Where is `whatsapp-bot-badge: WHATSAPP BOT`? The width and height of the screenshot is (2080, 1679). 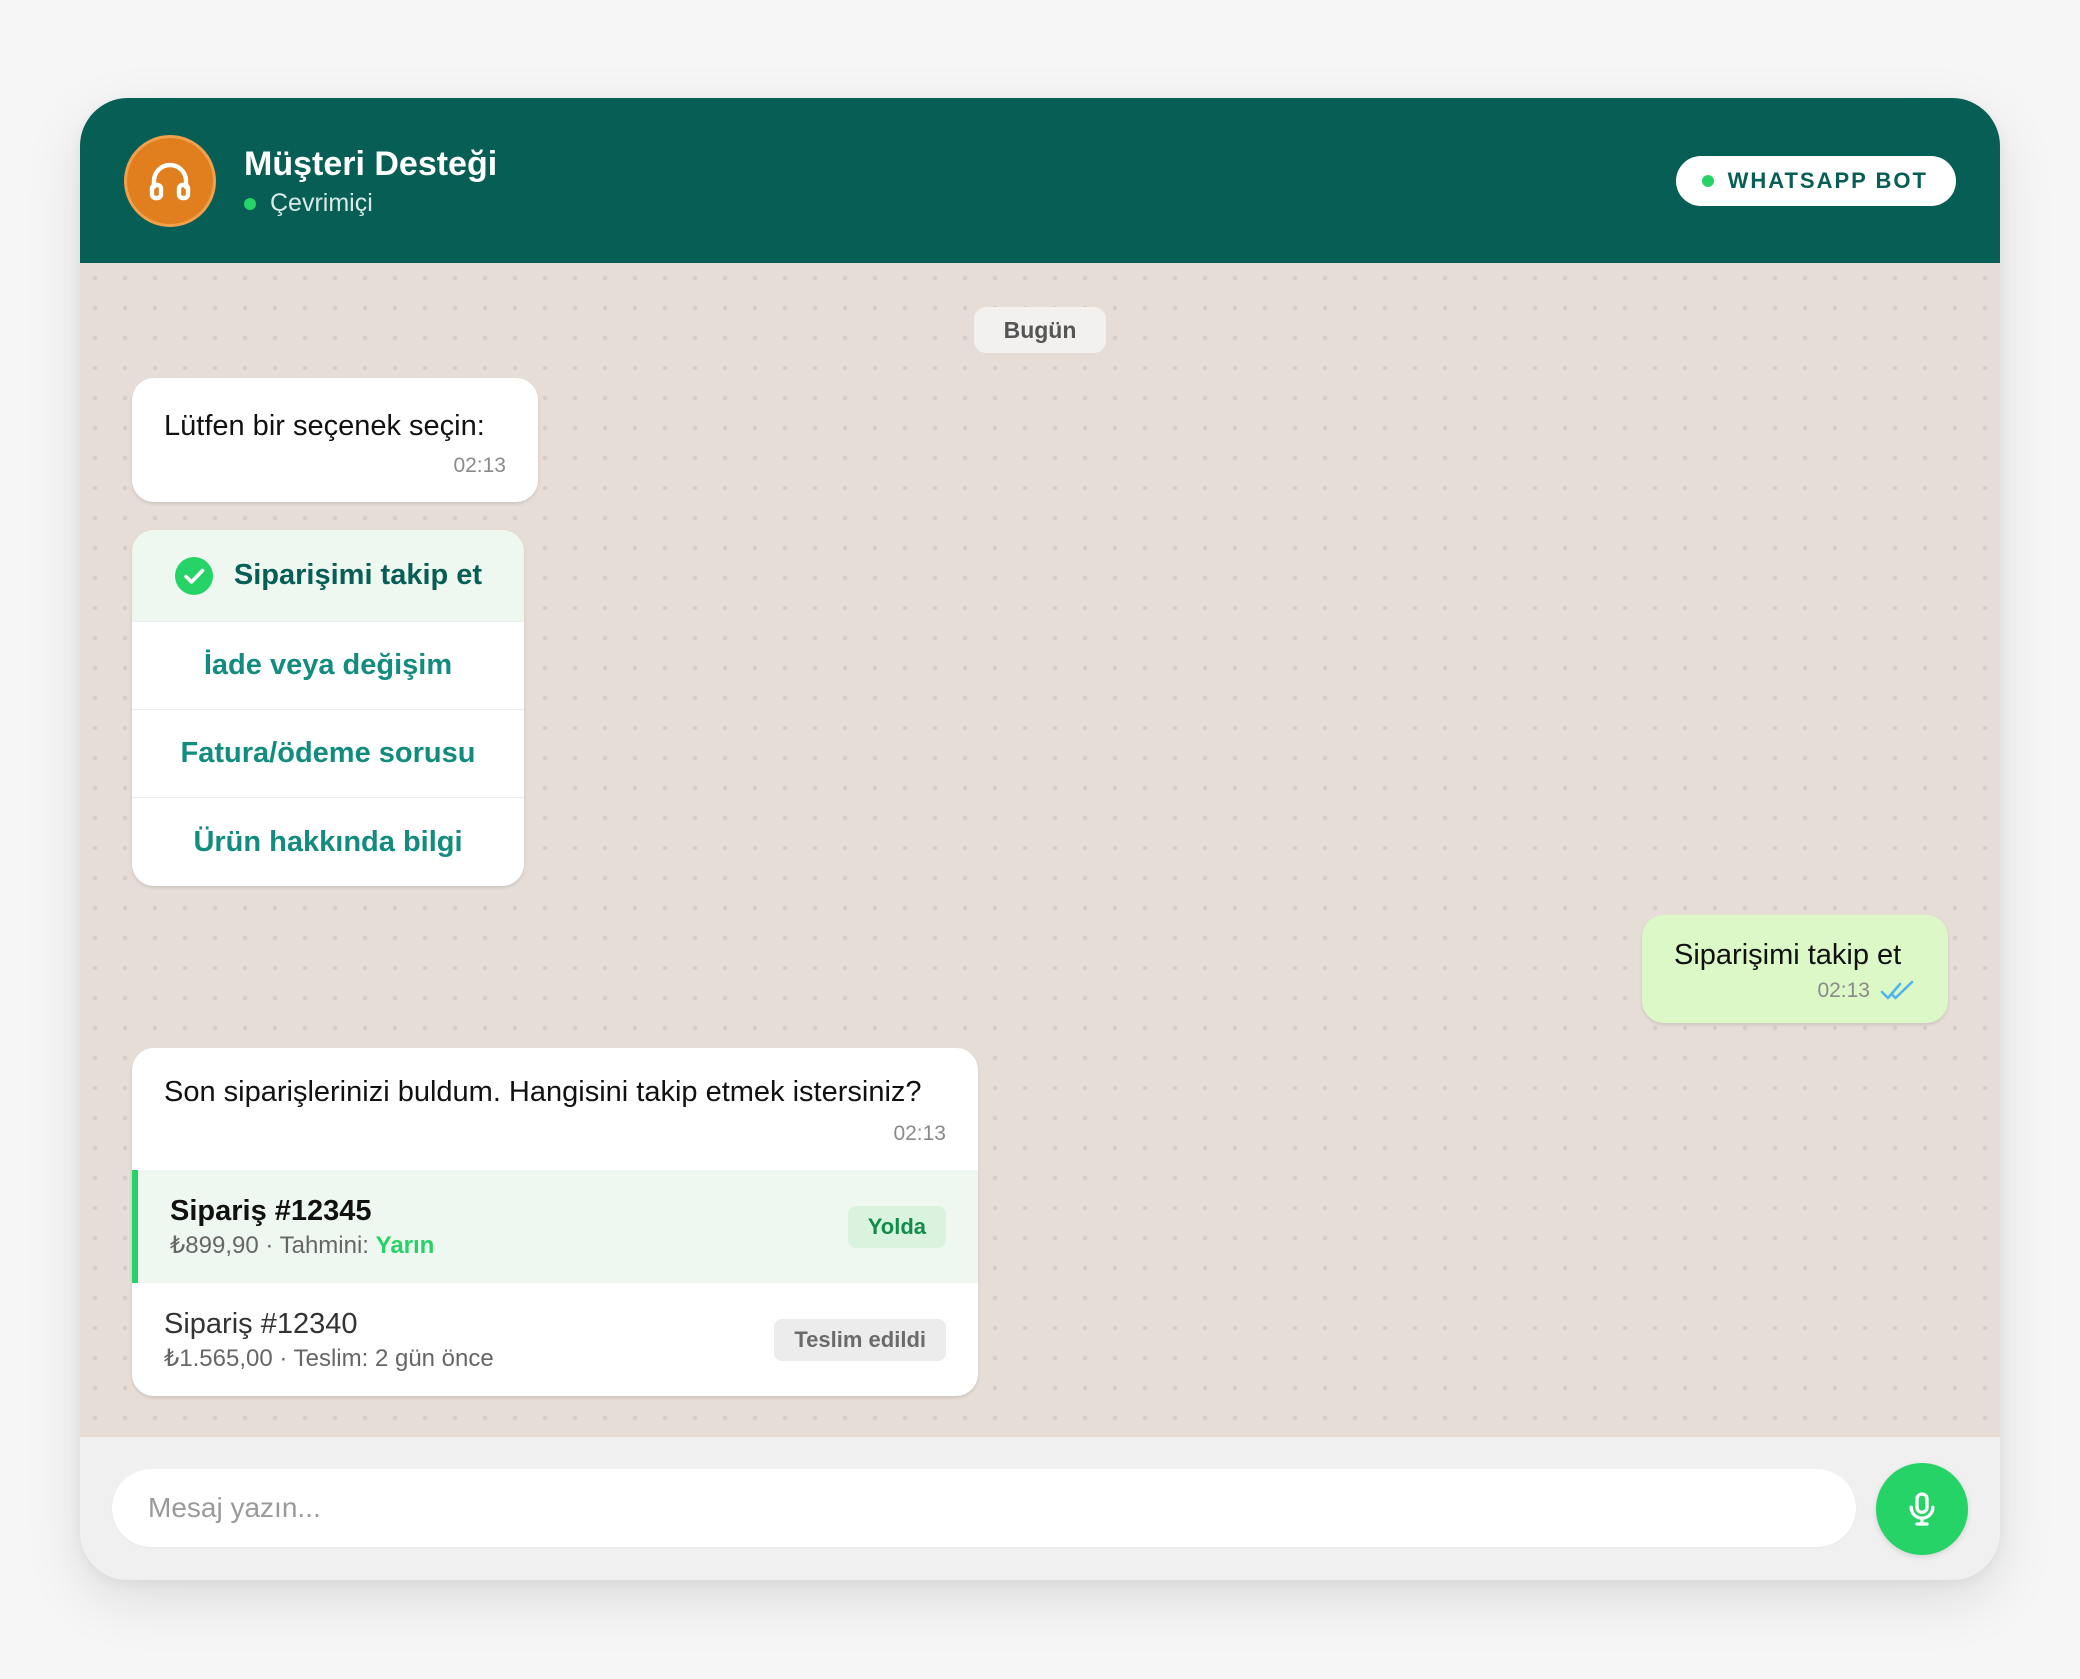 whatsapp-bot-badge: WHATSAPP BOT is located at coordinates (1815, 181).